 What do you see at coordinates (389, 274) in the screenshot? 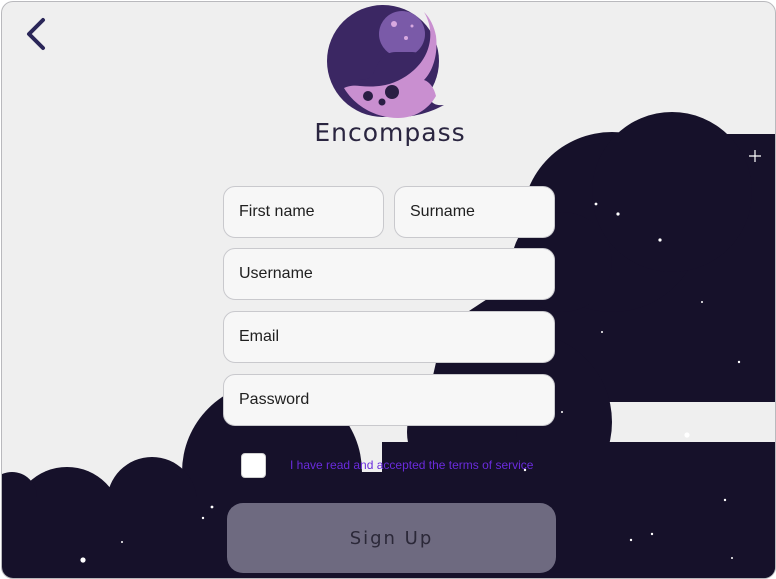
I see `username-field` at bounding box center [389, 274].